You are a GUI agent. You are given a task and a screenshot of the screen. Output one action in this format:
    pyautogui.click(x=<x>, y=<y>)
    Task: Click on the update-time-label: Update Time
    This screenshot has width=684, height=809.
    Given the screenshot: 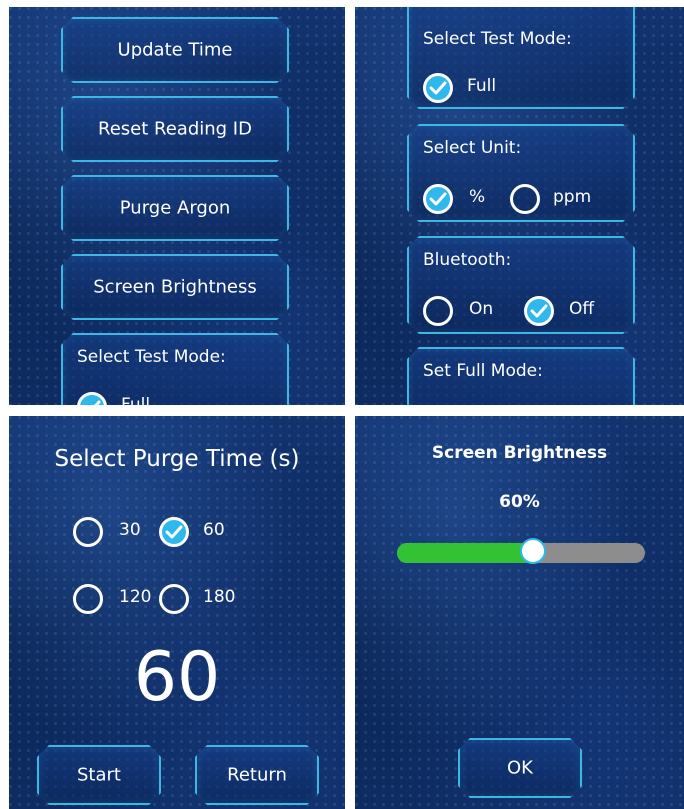 What is the action you would take?
    pyautogui.click(x=175, y=50)
    